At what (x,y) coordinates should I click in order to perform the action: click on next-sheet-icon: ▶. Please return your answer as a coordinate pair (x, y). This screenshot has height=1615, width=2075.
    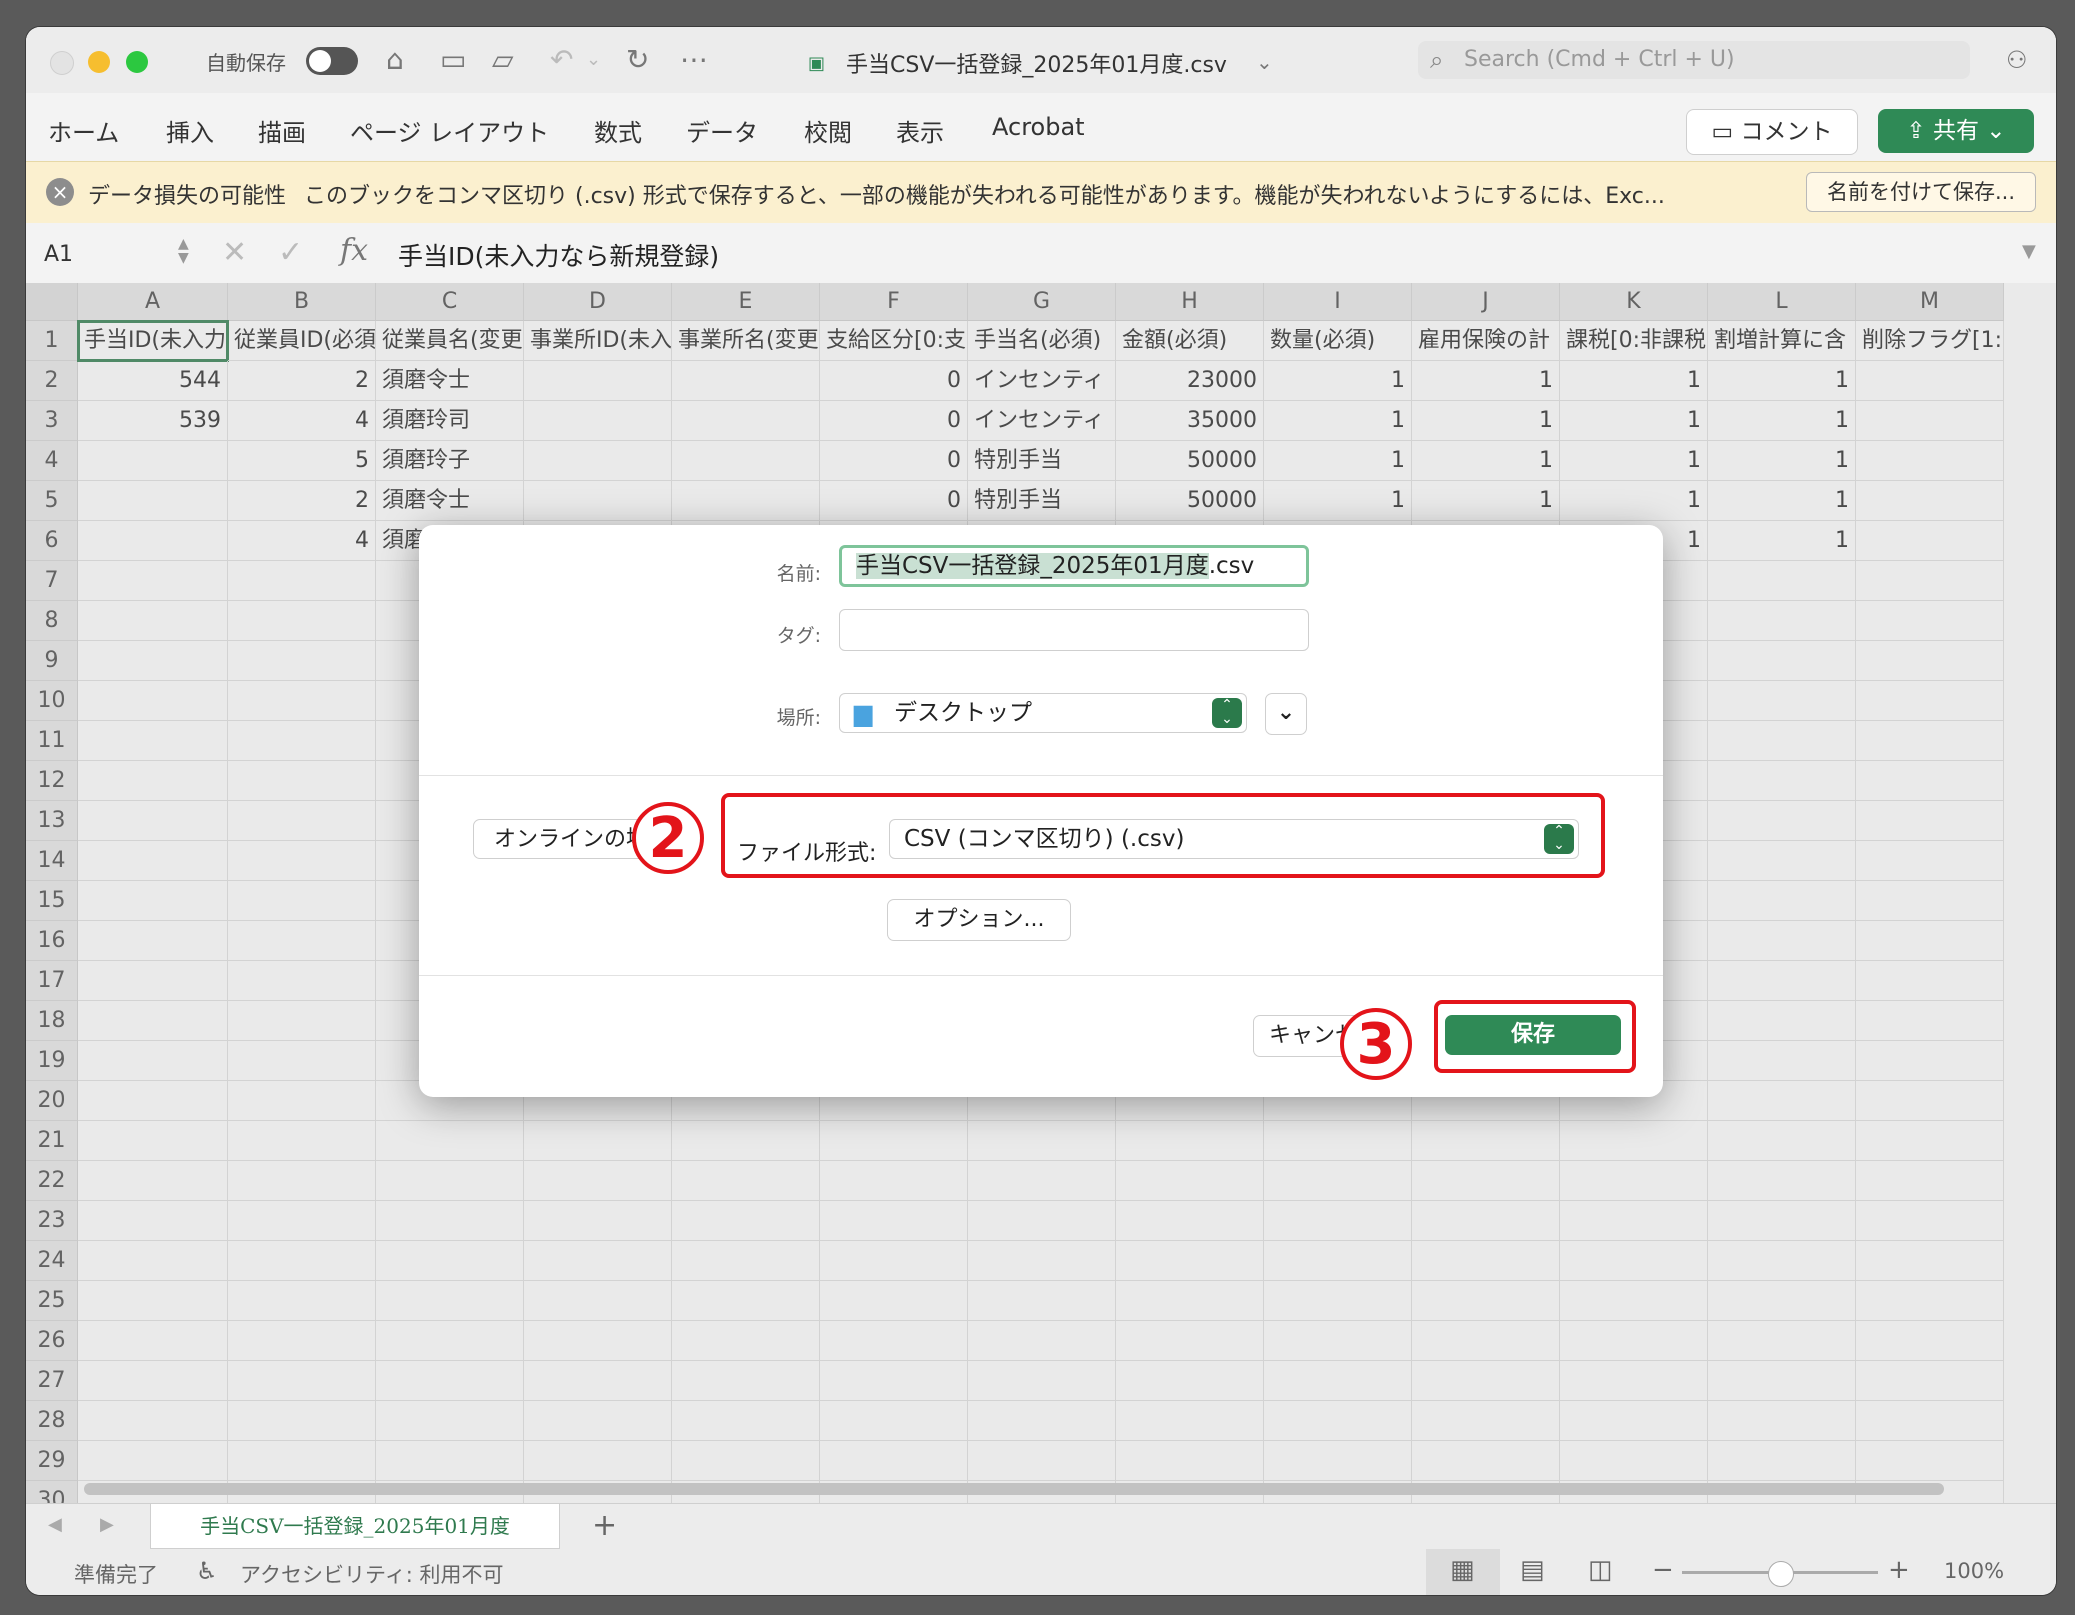
    Looking at the image, I should click on (107, 1524).